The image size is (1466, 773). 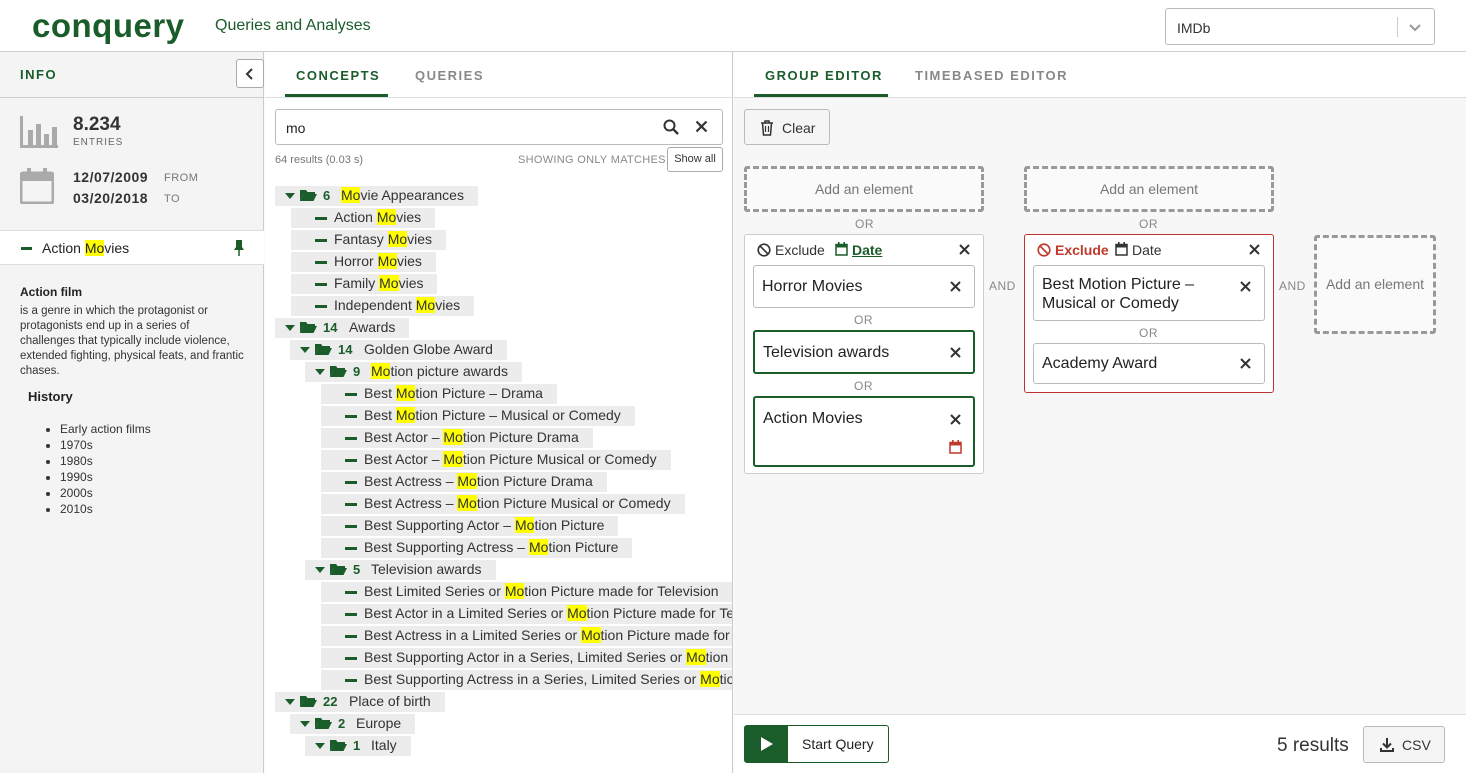 I want to click on collapse-pane-button, so click(x=250, y=73).